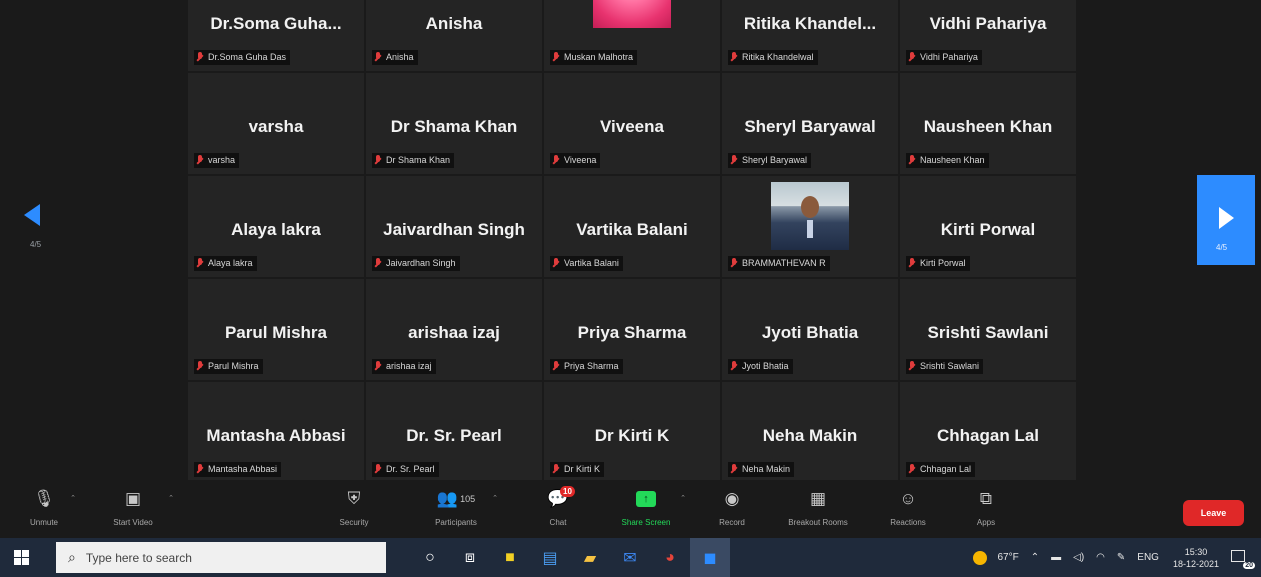 The image size is (1261, 577). I want to click on participant-display-name: Viveena, so click(632, 126).